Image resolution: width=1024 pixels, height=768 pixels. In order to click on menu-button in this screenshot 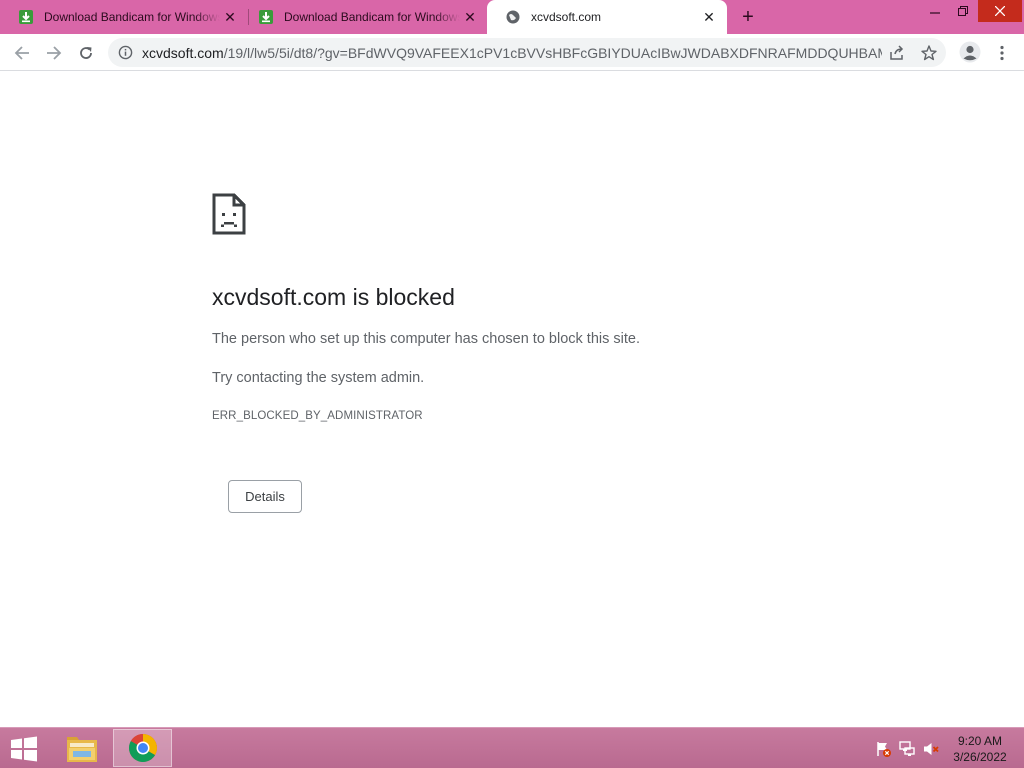, I will do `click(1002, 53)`.